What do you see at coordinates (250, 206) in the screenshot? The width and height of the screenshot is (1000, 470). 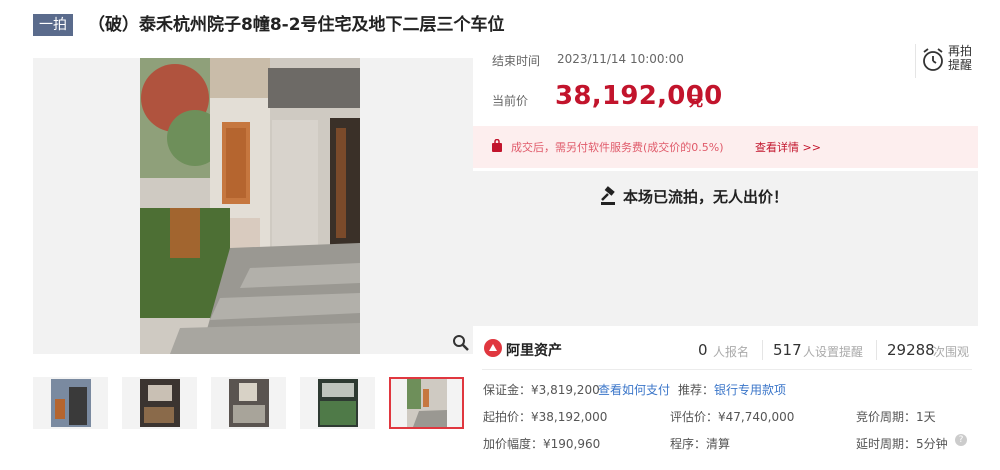 I see `property-photo` at bounding box center [250, 206].